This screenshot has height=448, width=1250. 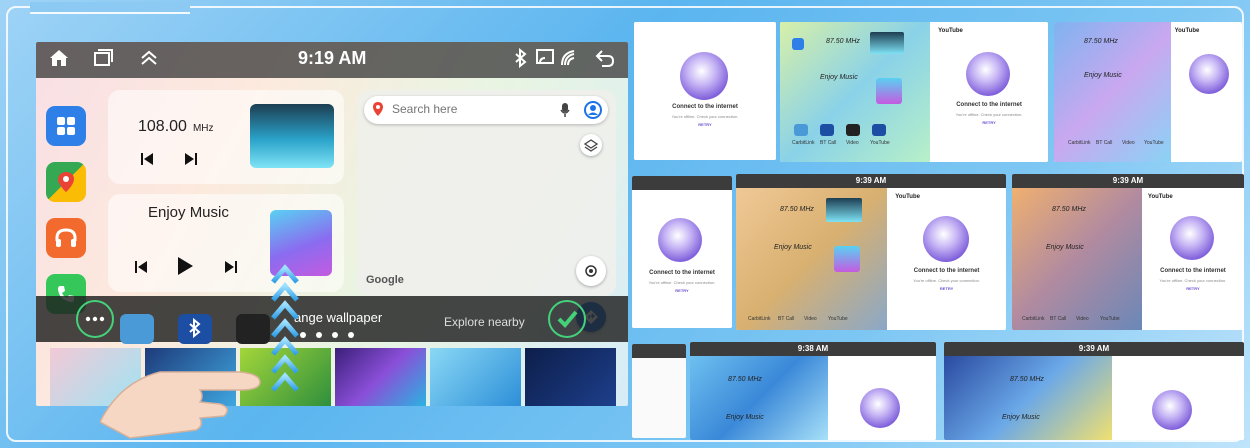 I want to click on confirm-check-button, so click(x=567, y=319).